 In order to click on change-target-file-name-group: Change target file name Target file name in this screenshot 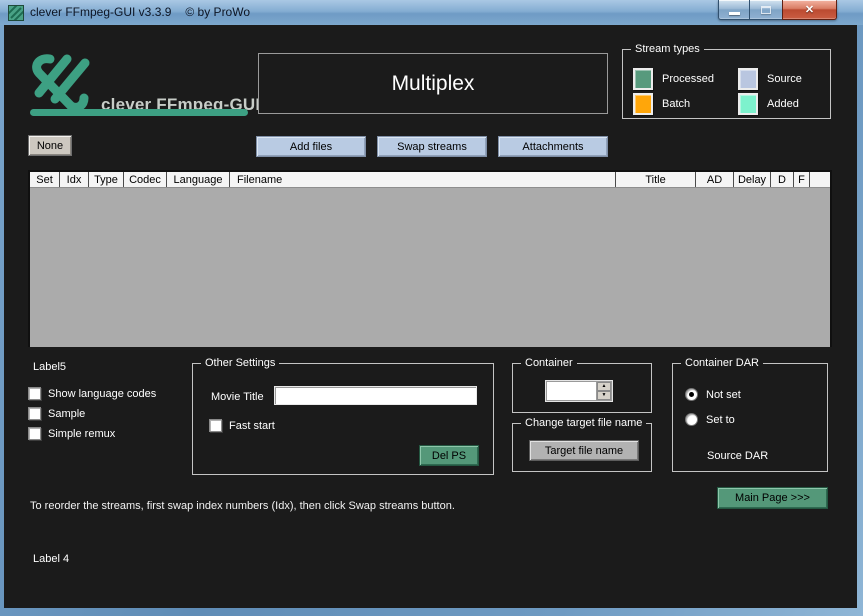, I will do `click(582, 444)`.